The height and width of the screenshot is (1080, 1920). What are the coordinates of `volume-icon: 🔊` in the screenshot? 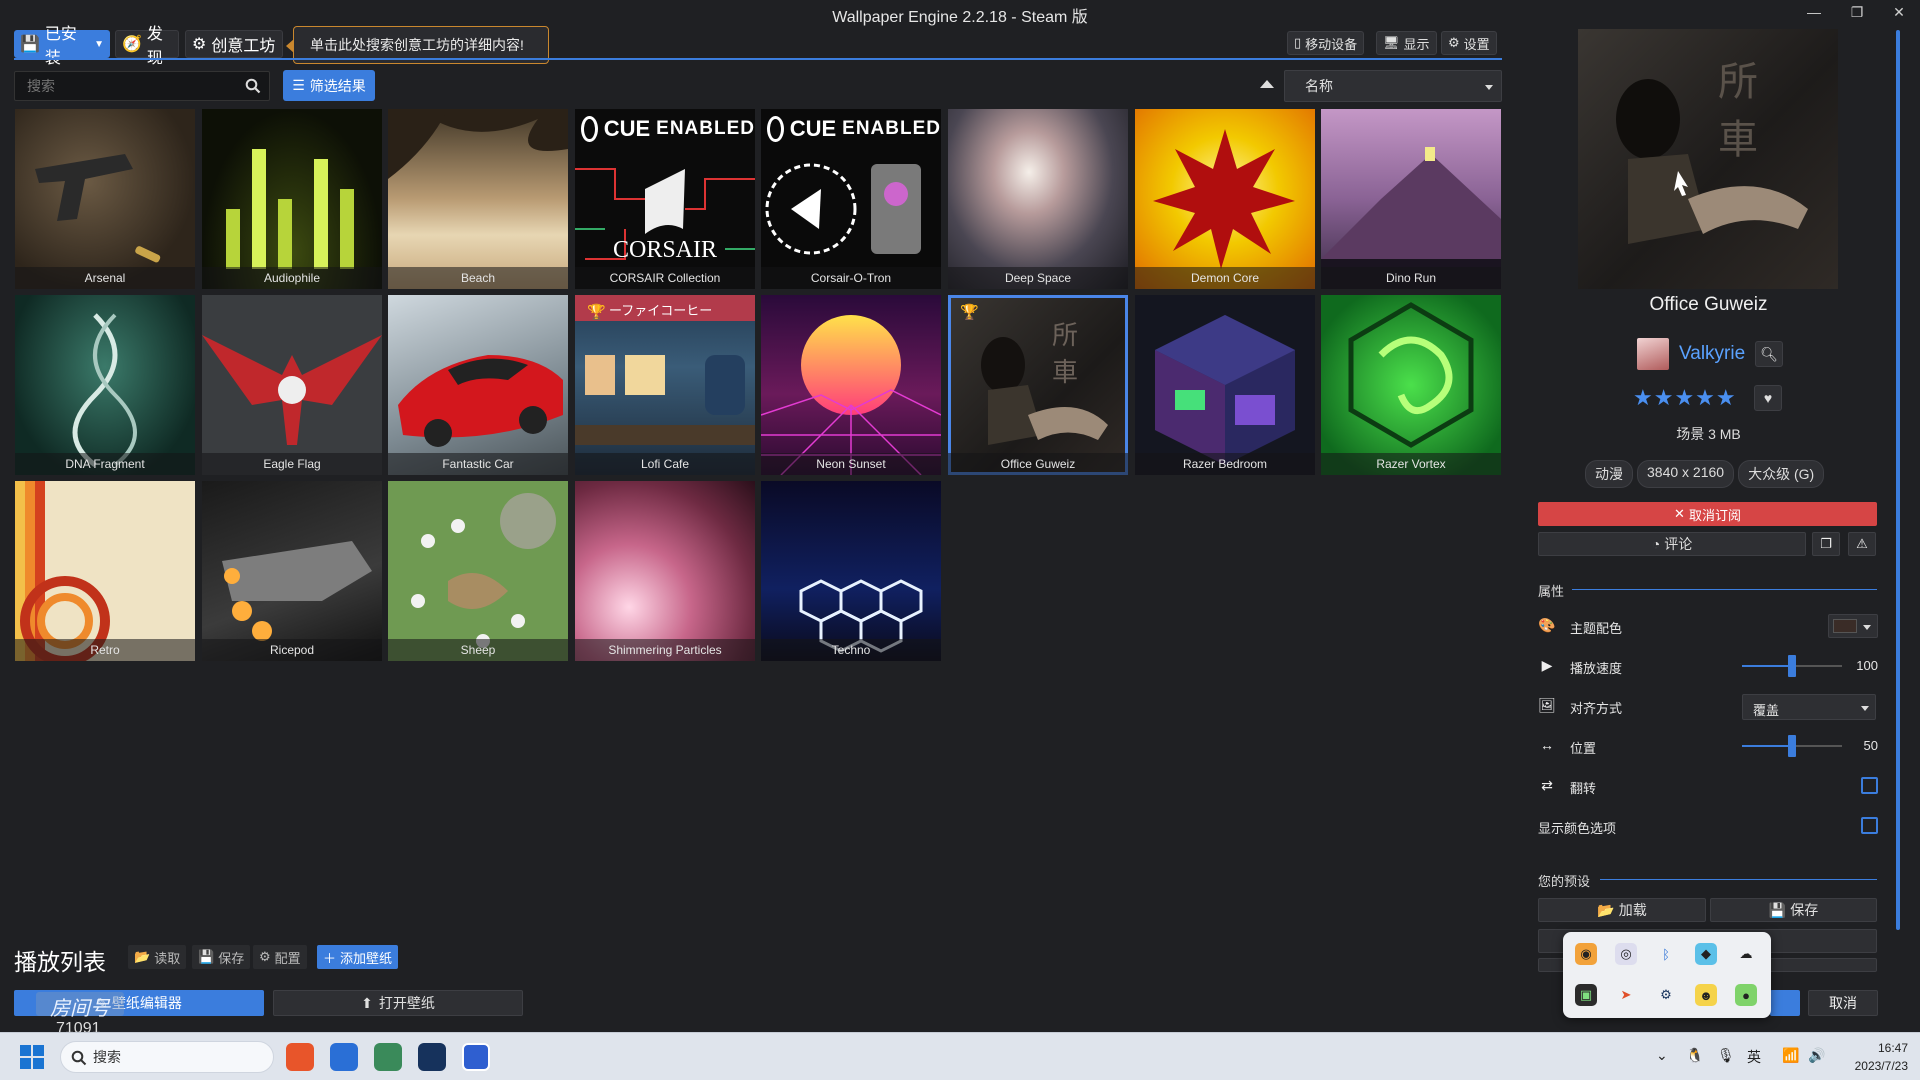 It's located at (1816, 1055).